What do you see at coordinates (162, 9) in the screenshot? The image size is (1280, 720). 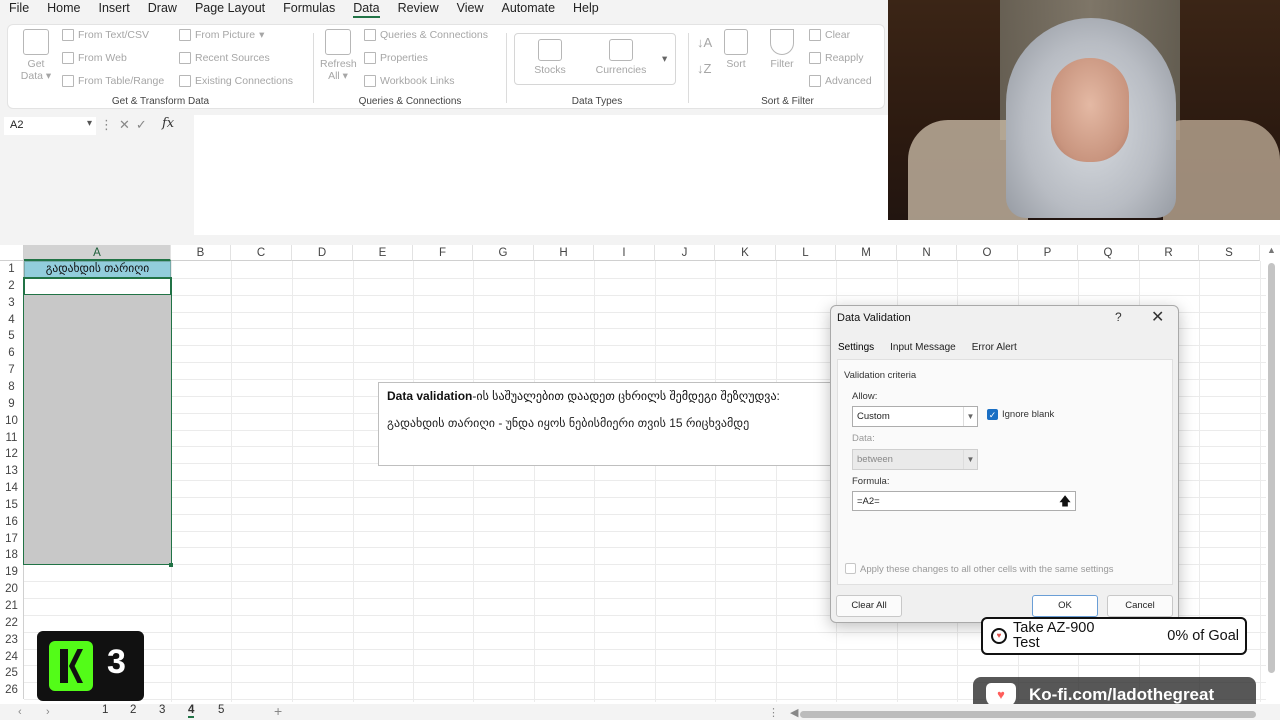 I see `menu-draw: Draw` at bounding box center [162, 9].